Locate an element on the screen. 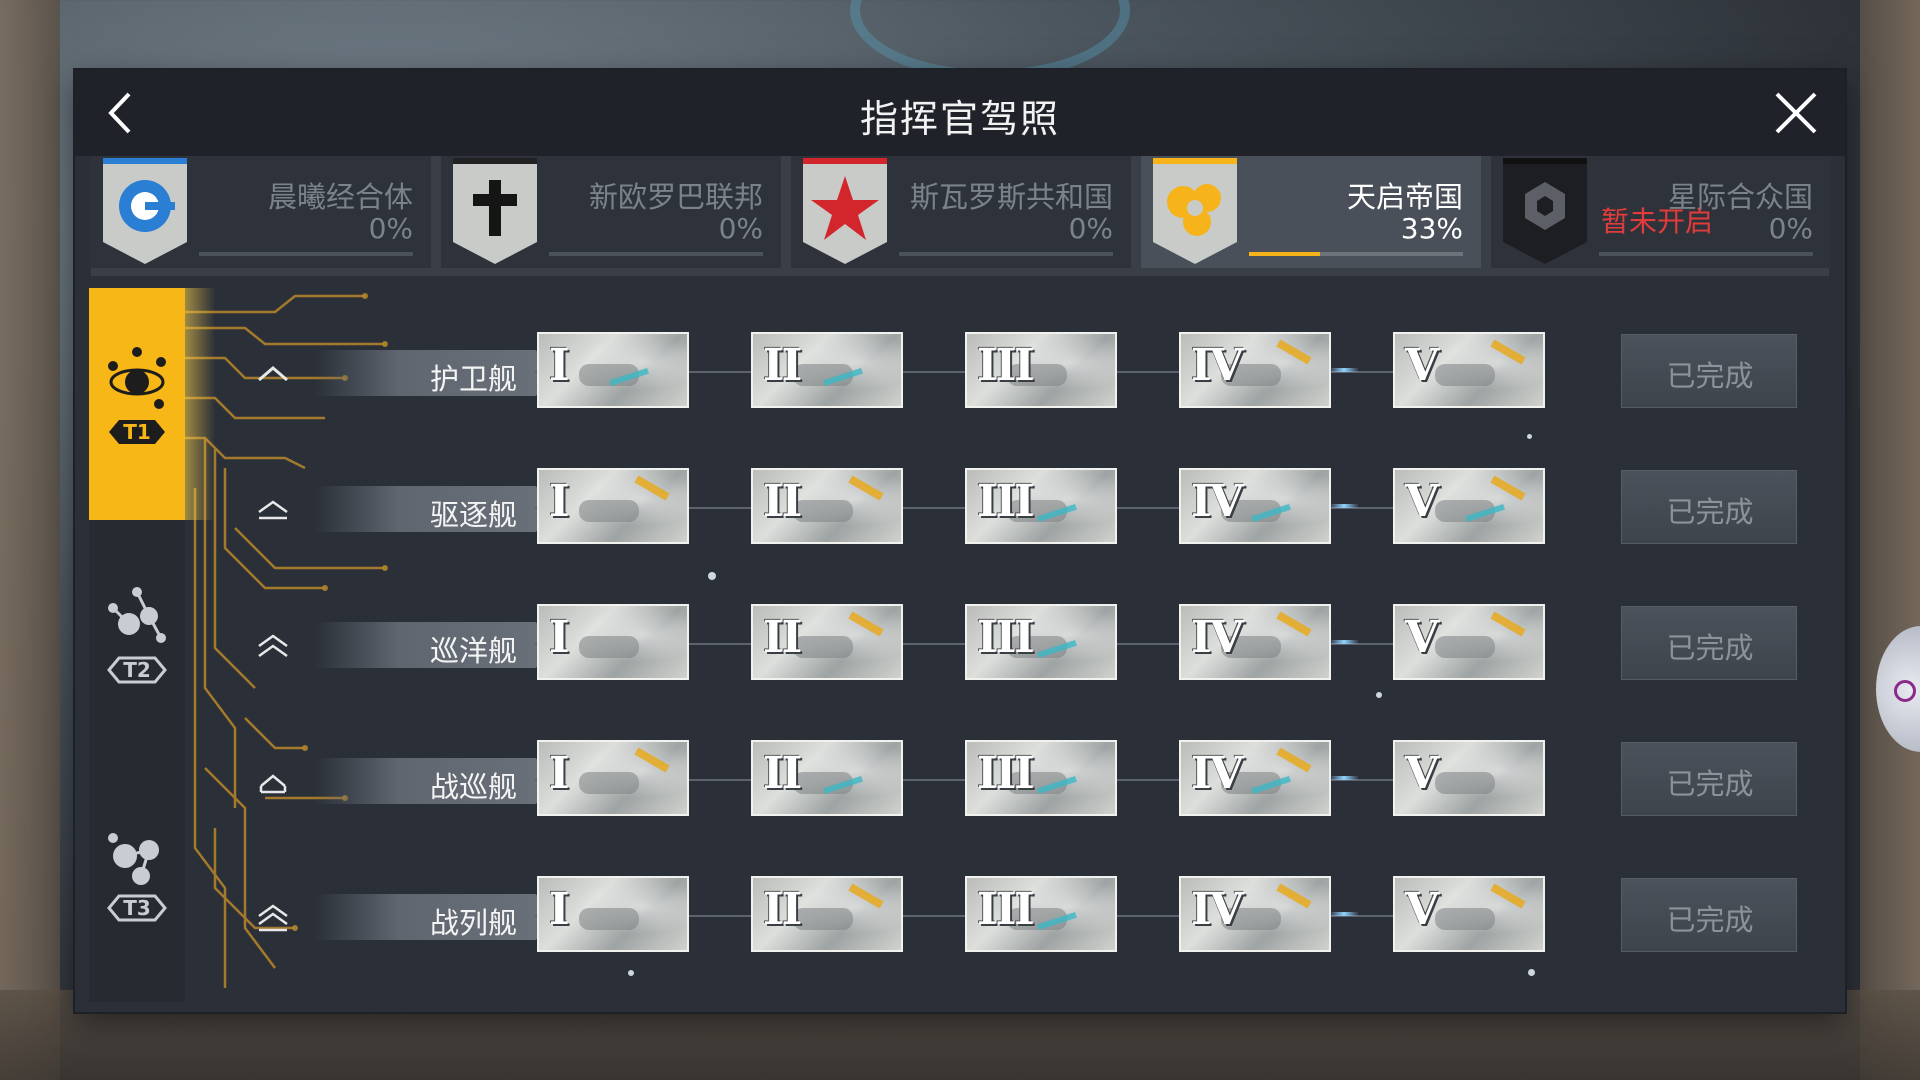 Image resolution: width=1920 pixels, height=1080 pixels. faction-name: 星际合众国 is located at coordinates (1740, 197).